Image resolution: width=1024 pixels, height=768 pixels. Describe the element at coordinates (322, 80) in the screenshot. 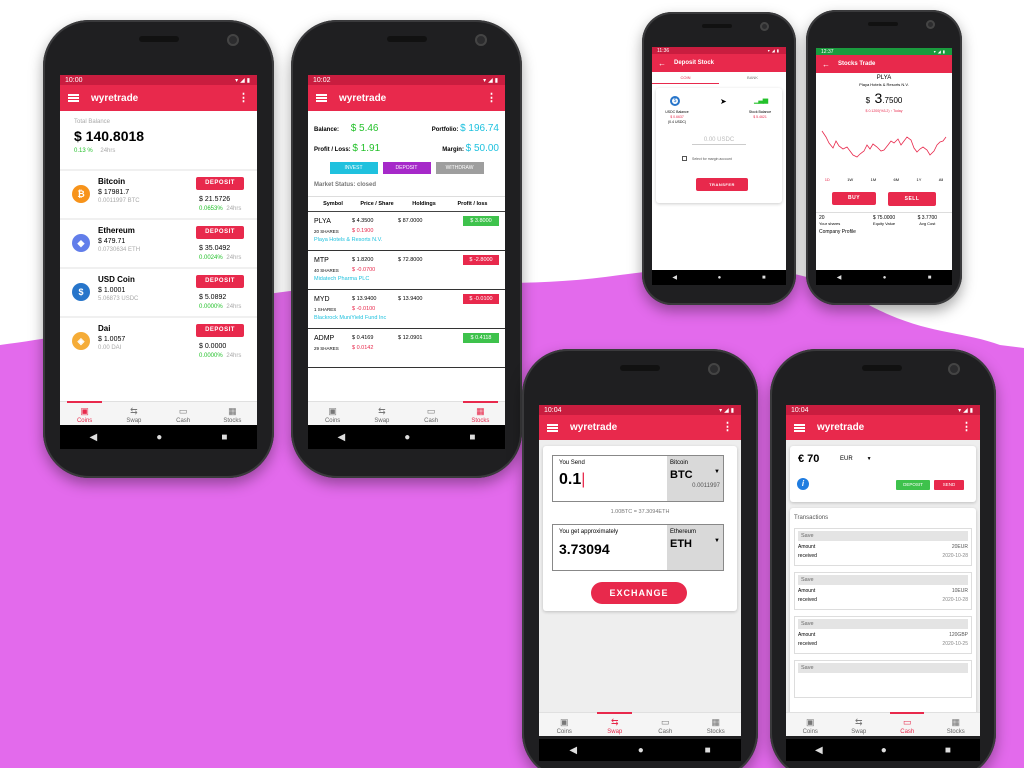

I see `status-time: 10:02` at that location.